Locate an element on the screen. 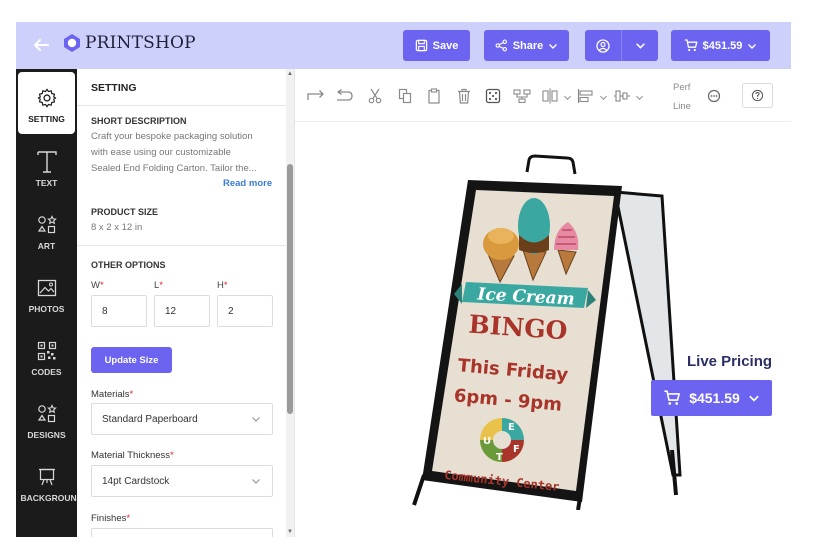  save-button: Save is located at coordinates (436, 45).